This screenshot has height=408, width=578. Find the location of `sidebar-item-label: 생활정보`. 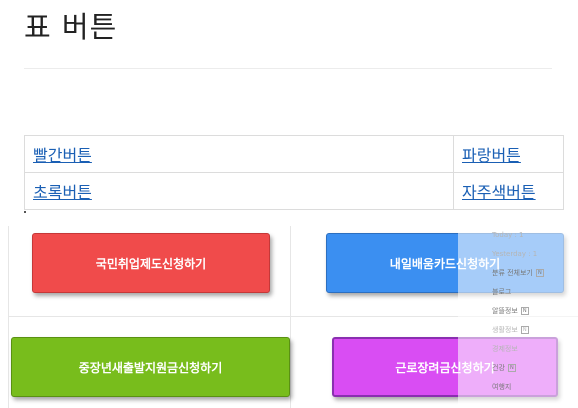

sidebar-item-label: 생활정보 is located at coordinates (505, 330).